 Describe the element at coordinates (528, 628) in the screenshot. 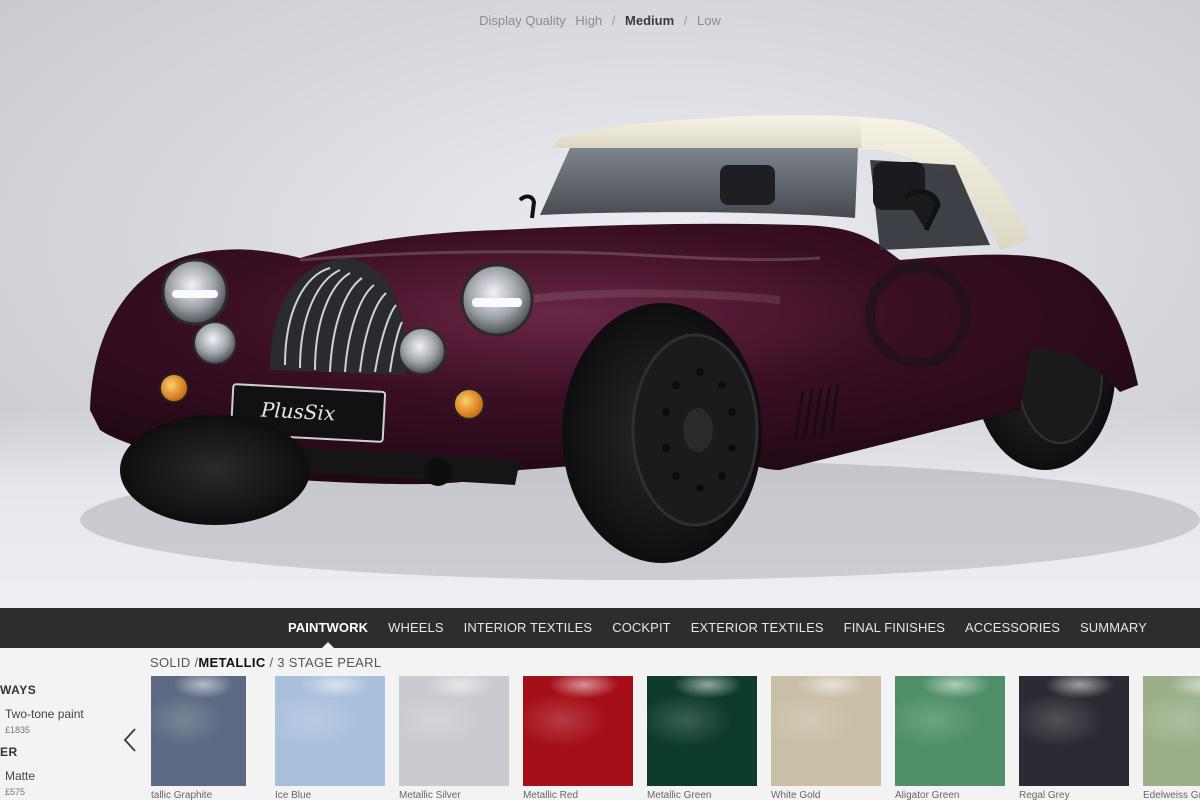

I see `nav-item-interior-textiles: INTERIOR TEXTILES` at that location.